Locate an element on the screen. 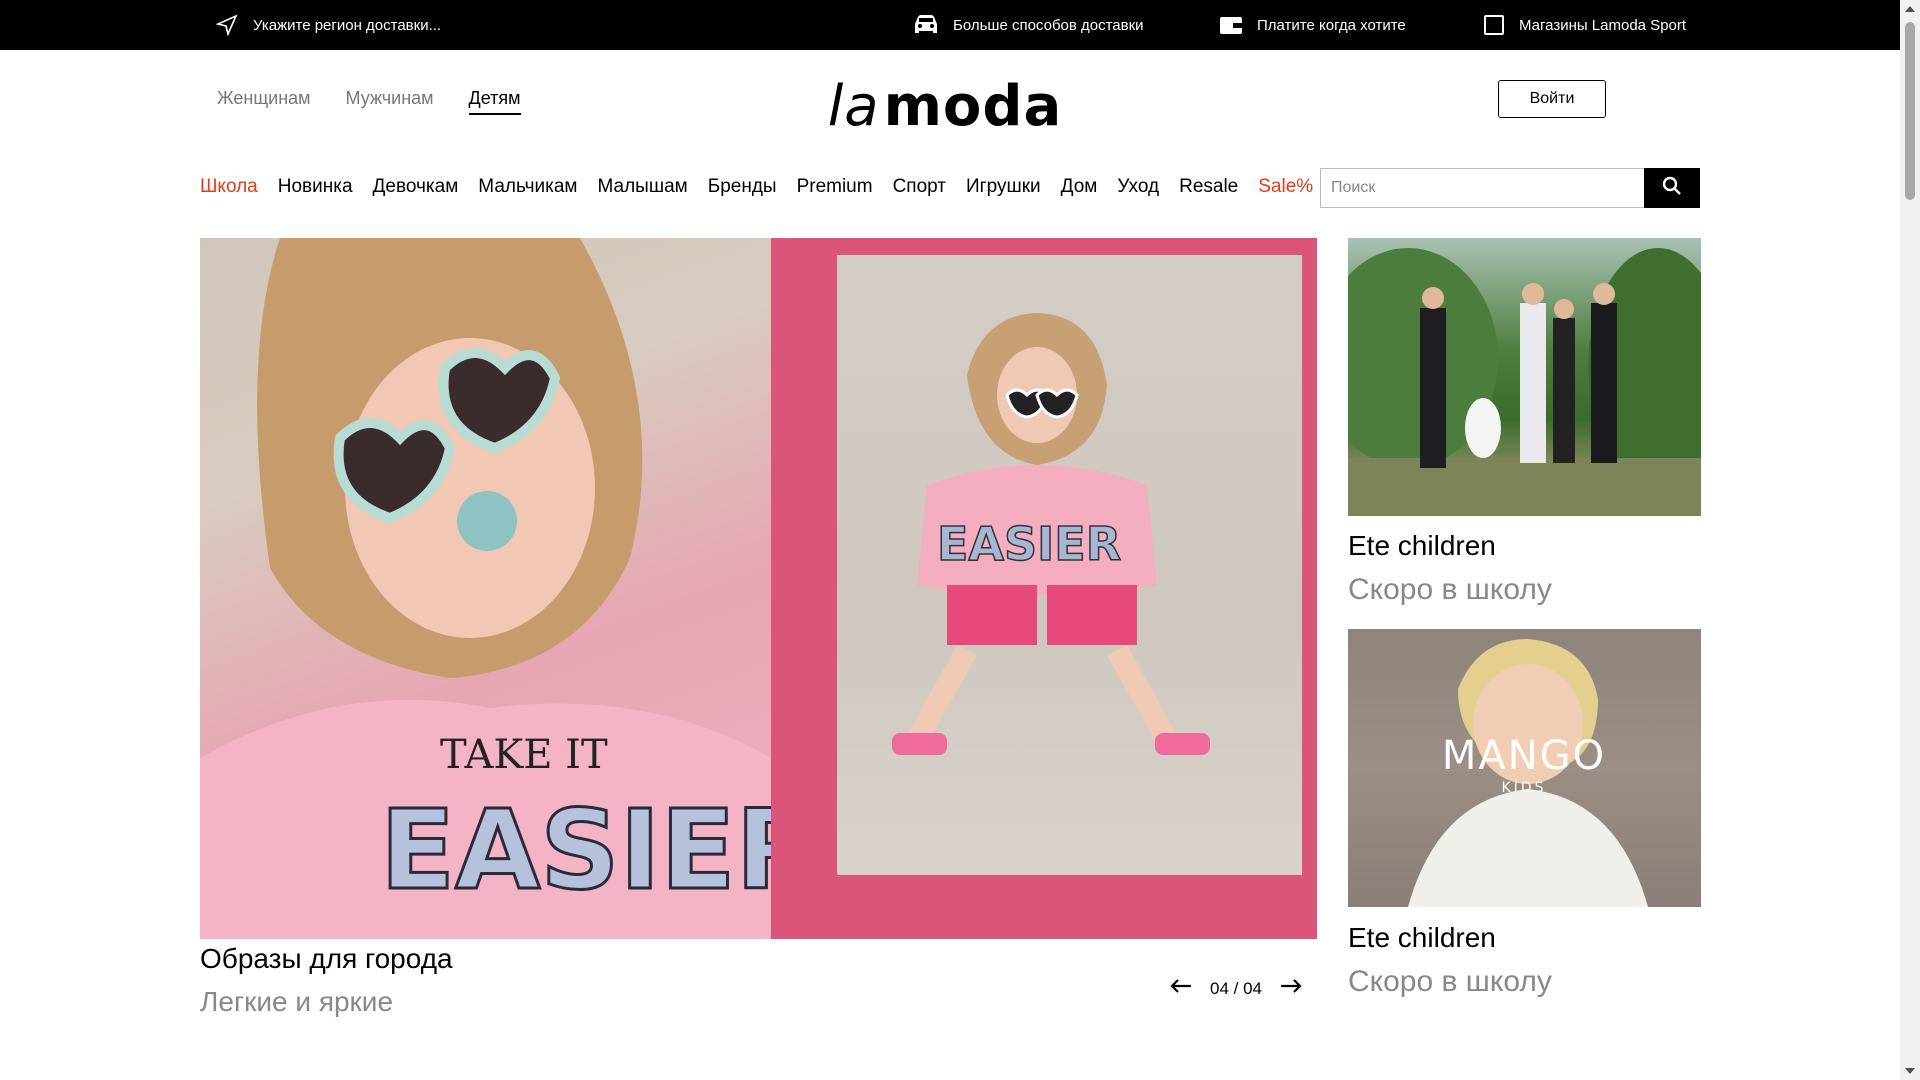 The height and width of the screenshot is (1080, 1920). shirt-print-text-2: EASIER is located at coordinates (1029, 544).